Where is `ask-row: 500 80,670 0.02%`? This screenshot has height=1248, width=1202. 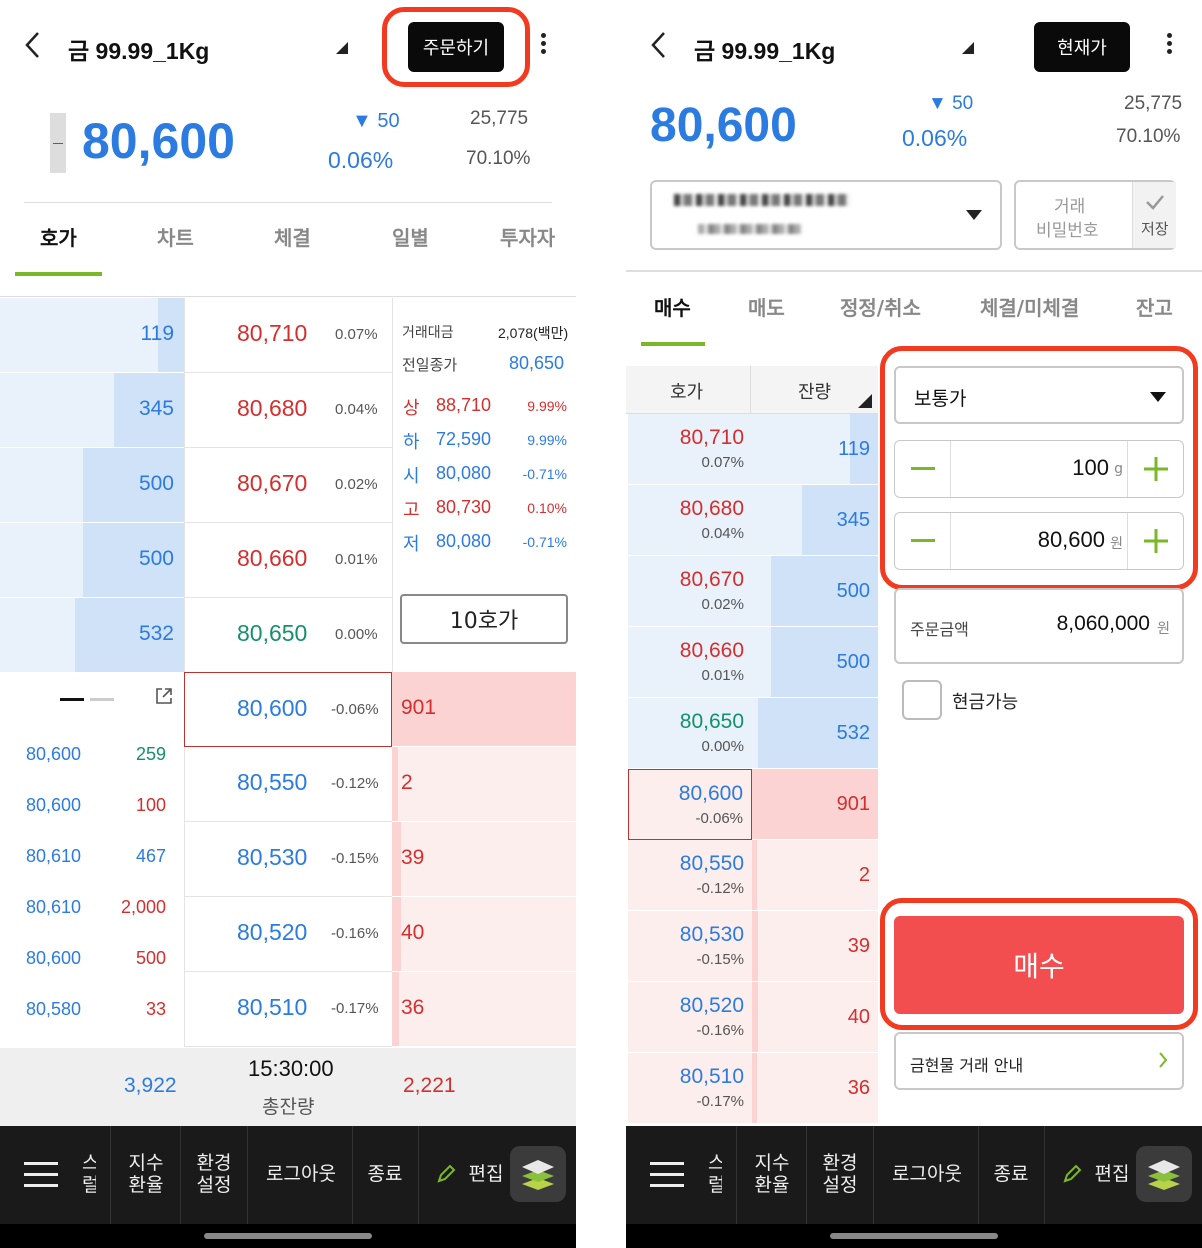 ask-row: 500 80,670 0.02% is located at coordinates (196, 485).